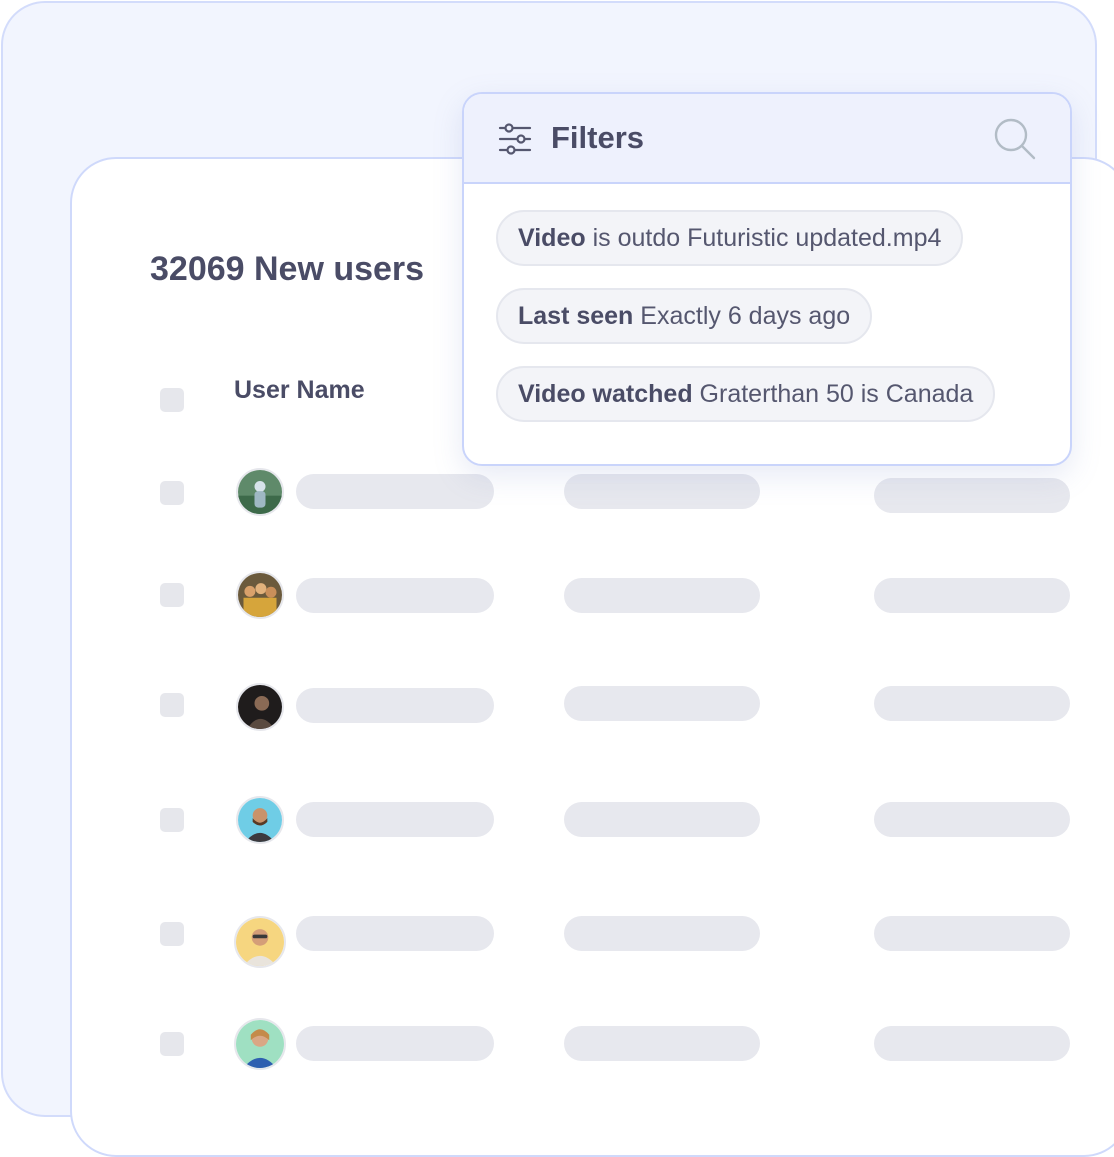 The width and height of the screenshot is (1114, 1157). Describe the element at coordinates (745, 316) in the screenshot. I see `filter-condition: Exactly 6 days ago` at that location.